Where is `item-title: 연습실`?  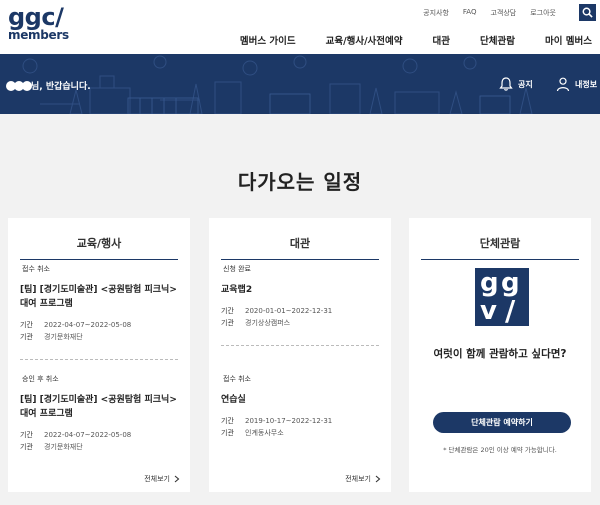 item-title: 연습실 is located at coordinates (301, 400).